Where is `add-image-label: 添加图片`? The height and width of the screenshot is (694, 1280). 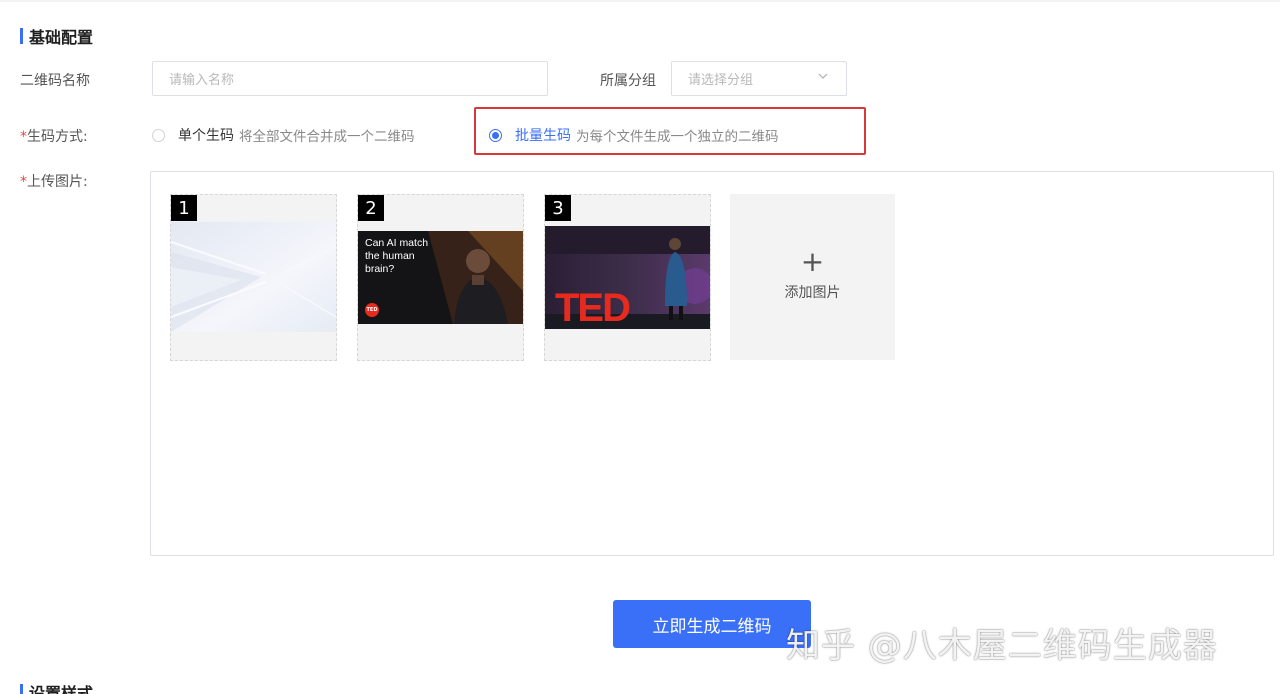
add-image-label: 添加图片 is located at coordinates (812, 293).